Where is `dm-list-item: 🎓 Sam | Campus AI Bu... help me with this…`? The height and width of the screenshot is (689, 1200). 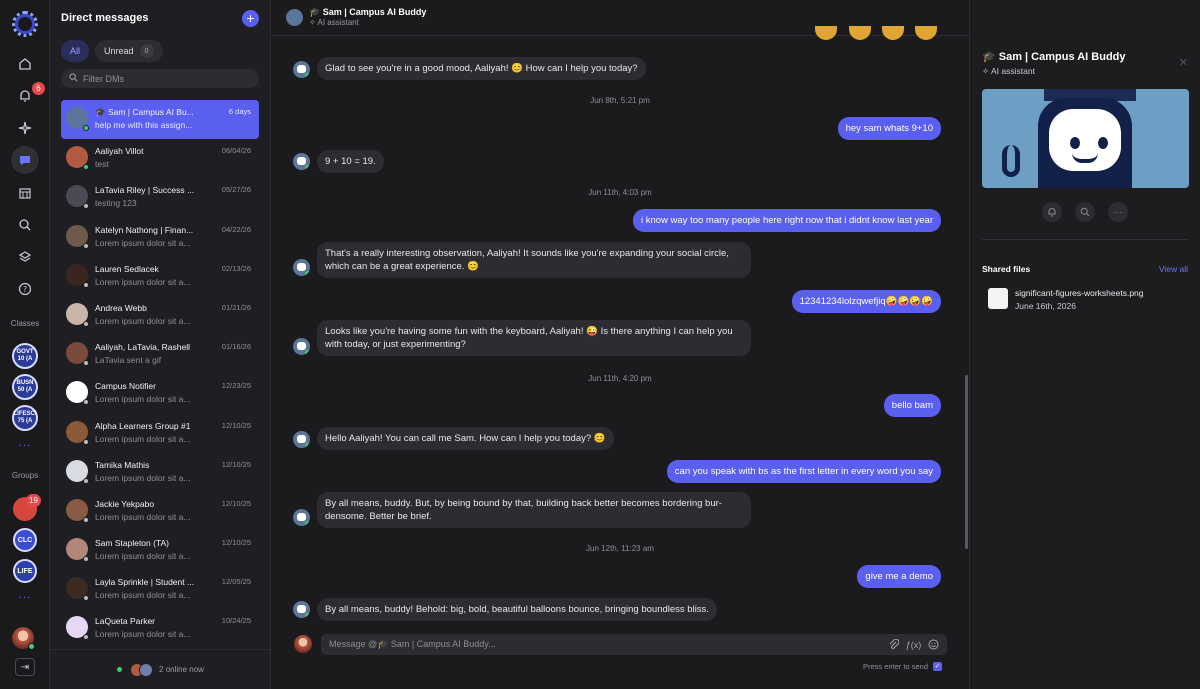
dm-list-item: 🎓 Sam | Campus AI Bu... help me with this… is located at coordinates (160, 120).